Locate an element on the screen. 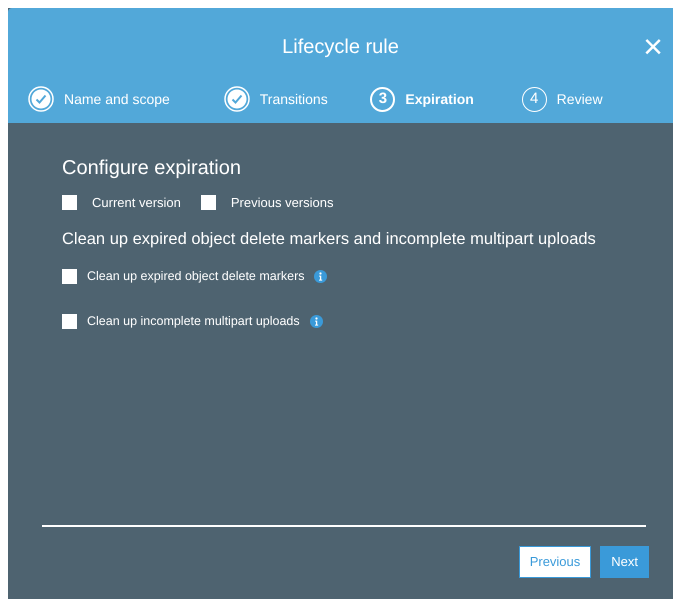  step-tab: 4 Review is located at coordinates (597, 99).